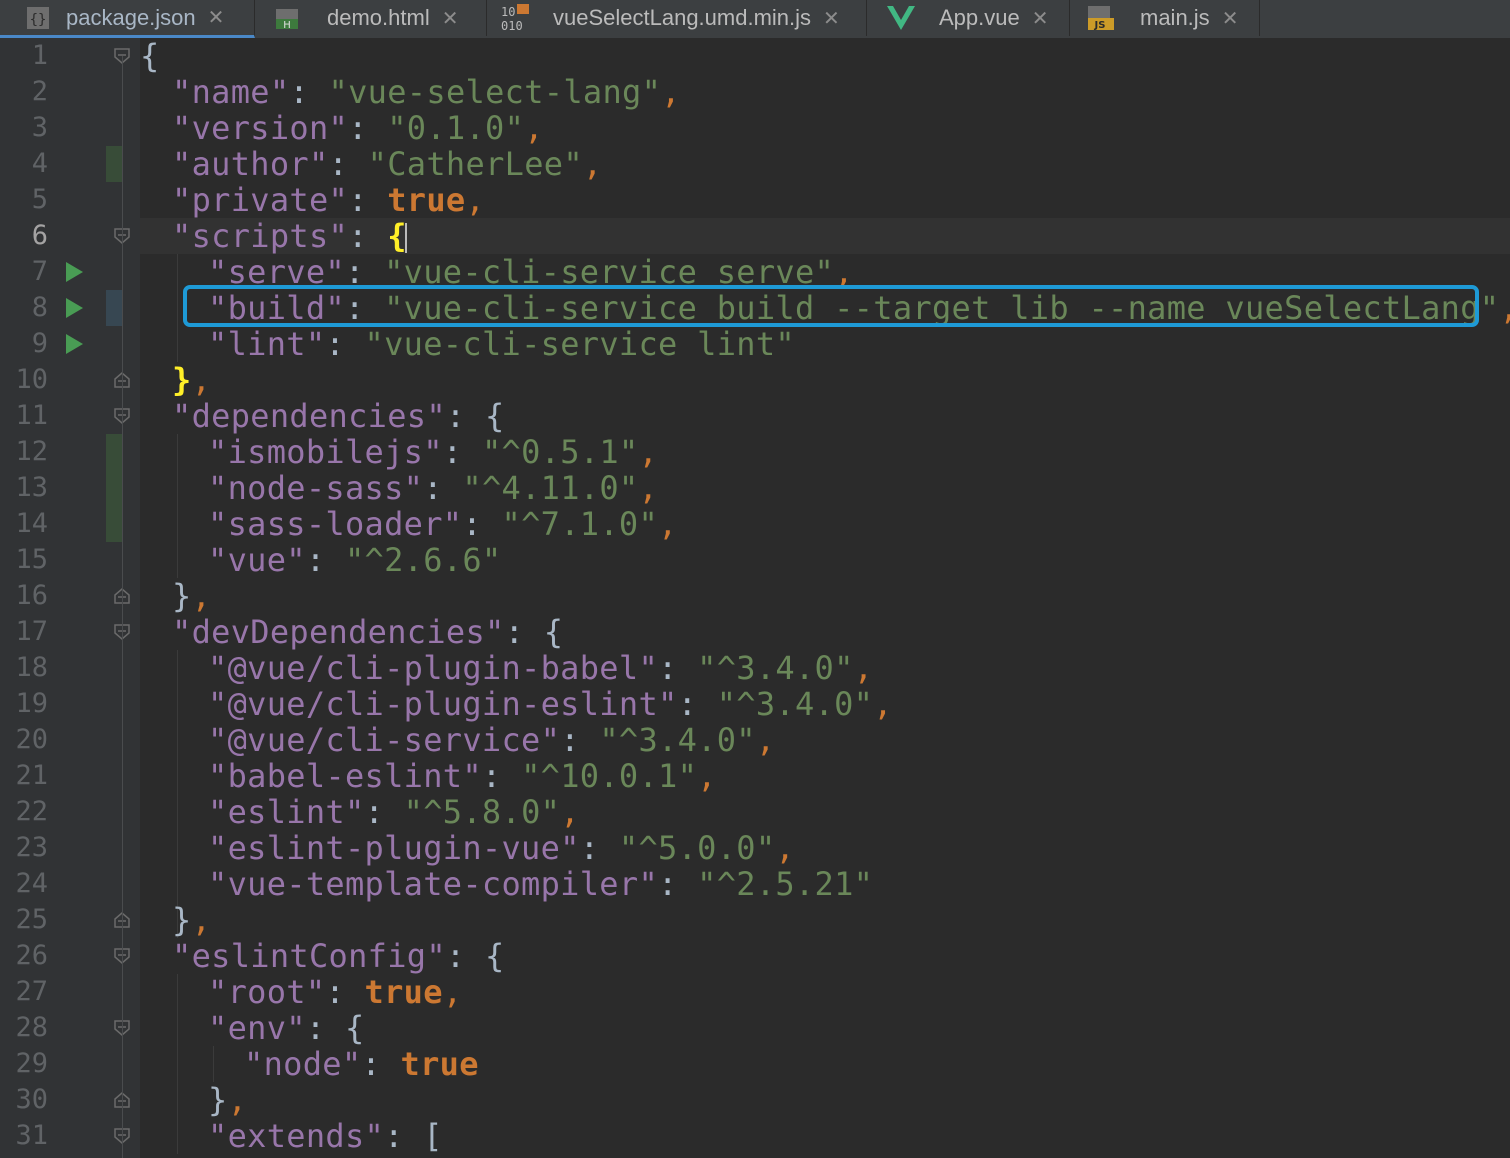  Describe the element at coordinates (250, 164) in the screenshot. I see `code-token: "author"` at that location.